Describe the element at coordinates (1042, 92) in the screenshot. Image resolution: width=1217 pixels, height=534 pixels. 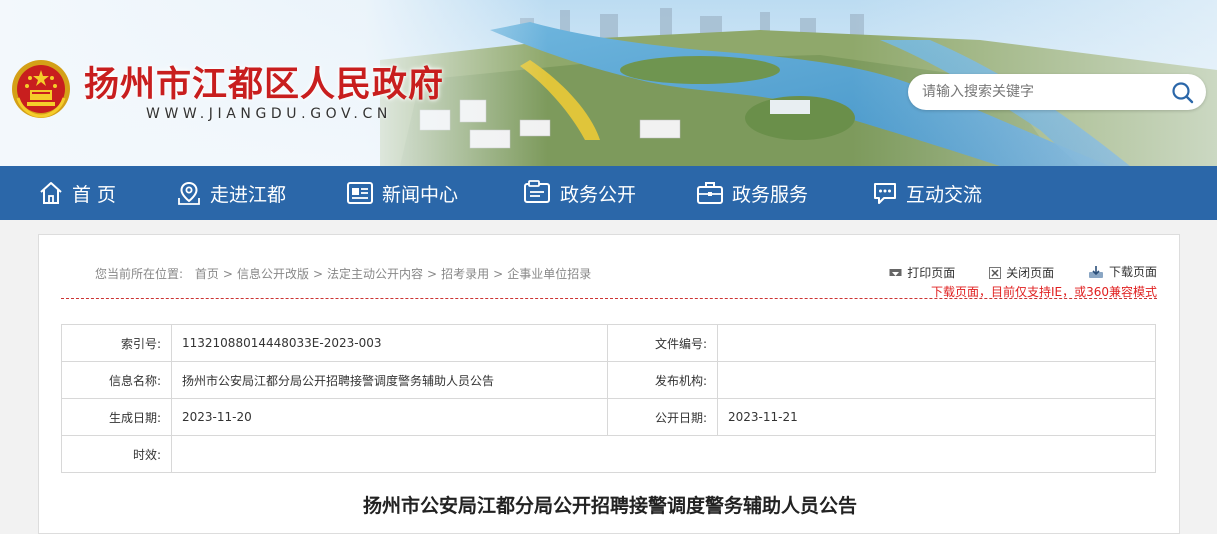
I see `search-input` at that location.